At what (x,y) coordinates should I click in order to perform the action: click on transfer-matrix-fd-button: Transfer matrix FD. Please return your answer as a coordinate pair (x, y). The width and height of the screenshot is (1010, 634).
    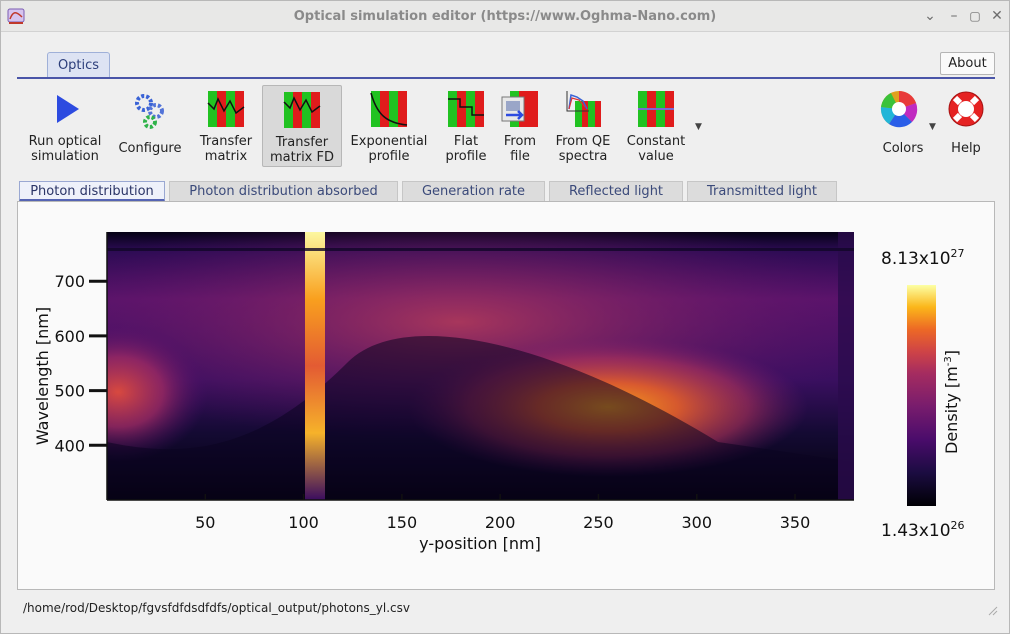
    Looking at the image, I should click on (302, 126).